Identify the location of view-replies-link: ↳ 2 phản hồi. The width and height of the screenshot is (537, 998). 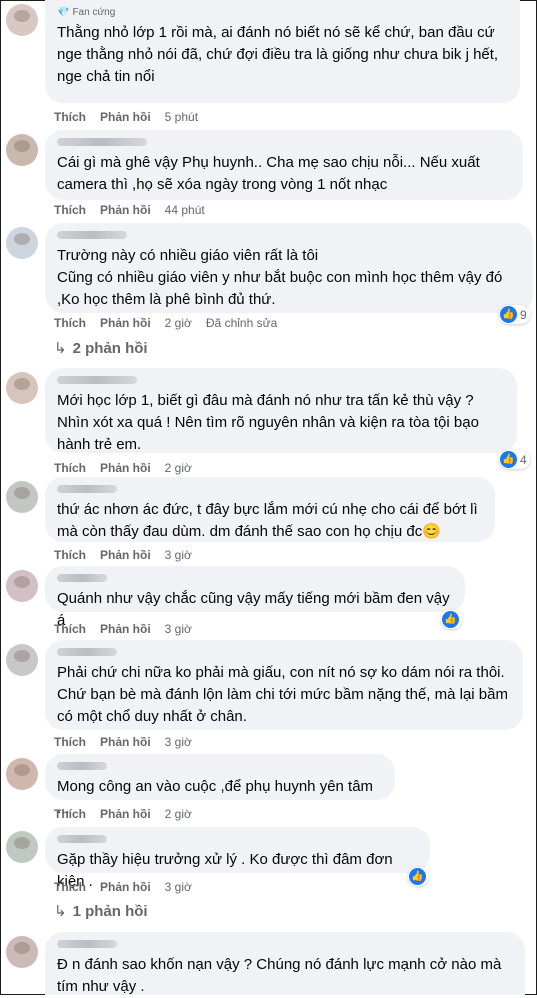
(101, 348).